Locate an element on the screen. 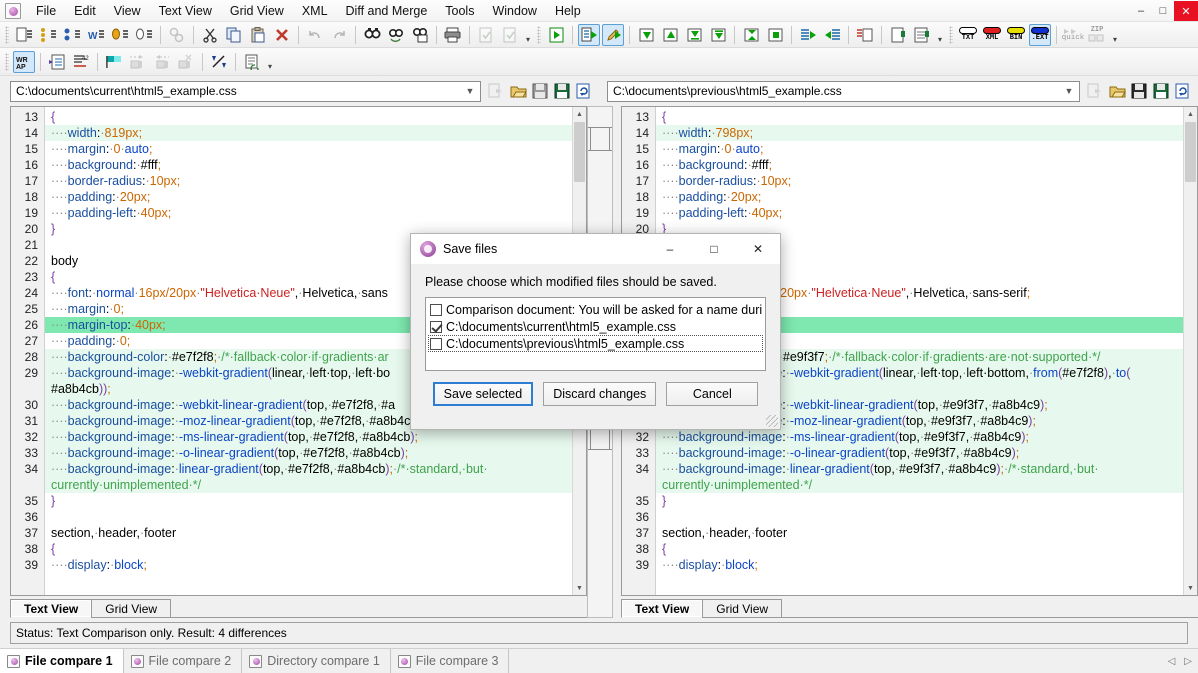  menu-grid-view: Grid View is located at coordinates (257, 11).